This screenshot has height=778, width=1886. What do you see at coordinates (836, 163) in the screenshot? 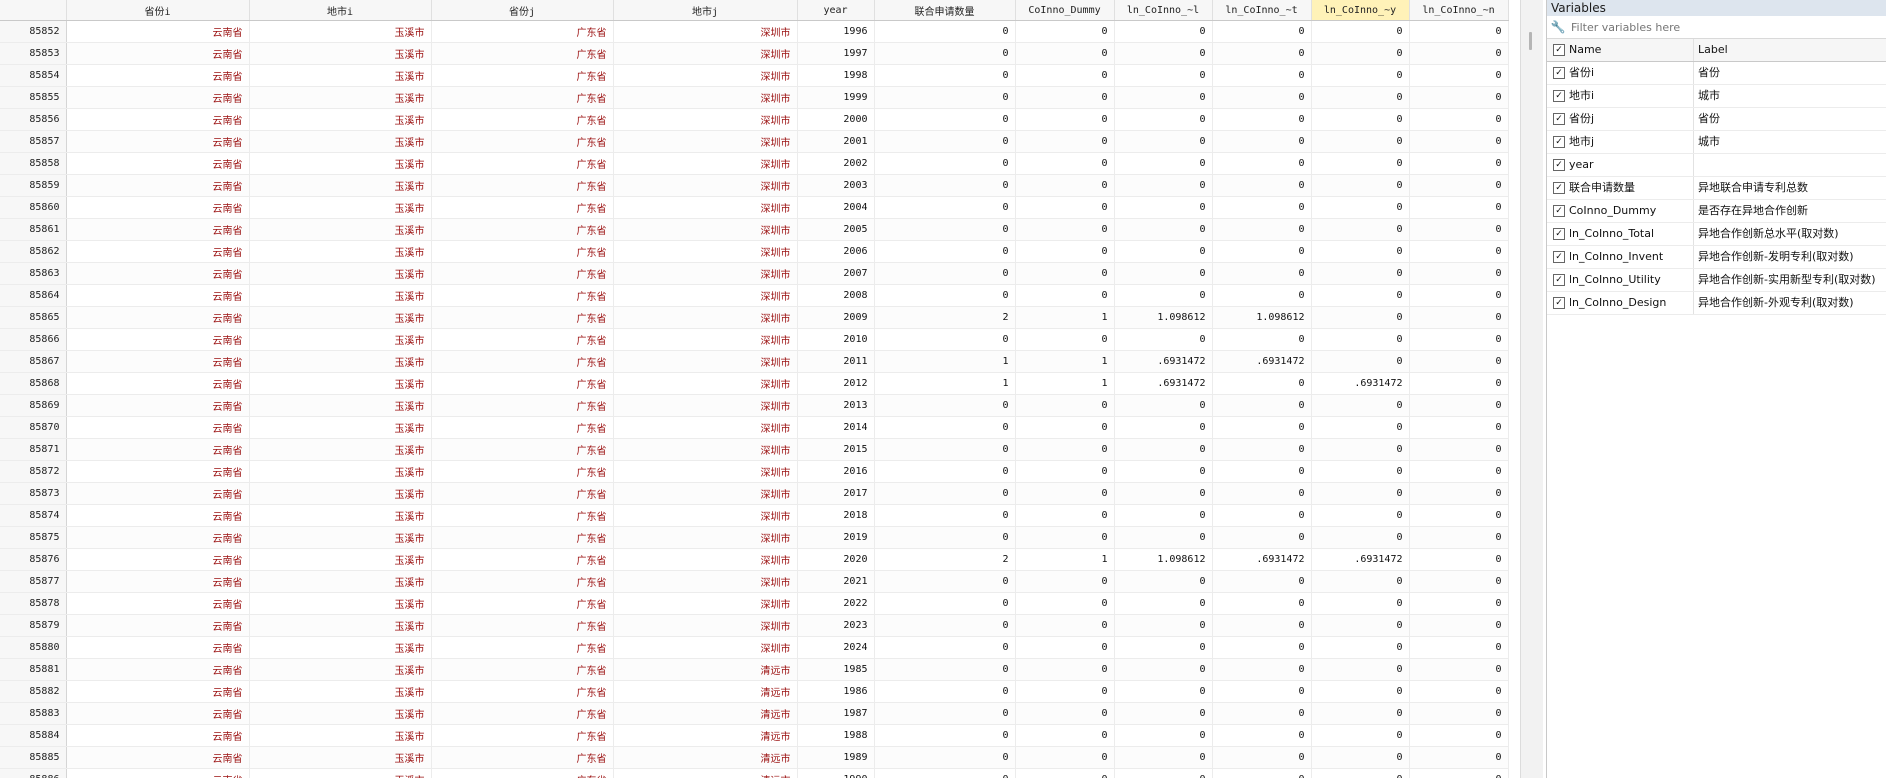
I see `table-cell: 2002` at bounding box center [836, 163].